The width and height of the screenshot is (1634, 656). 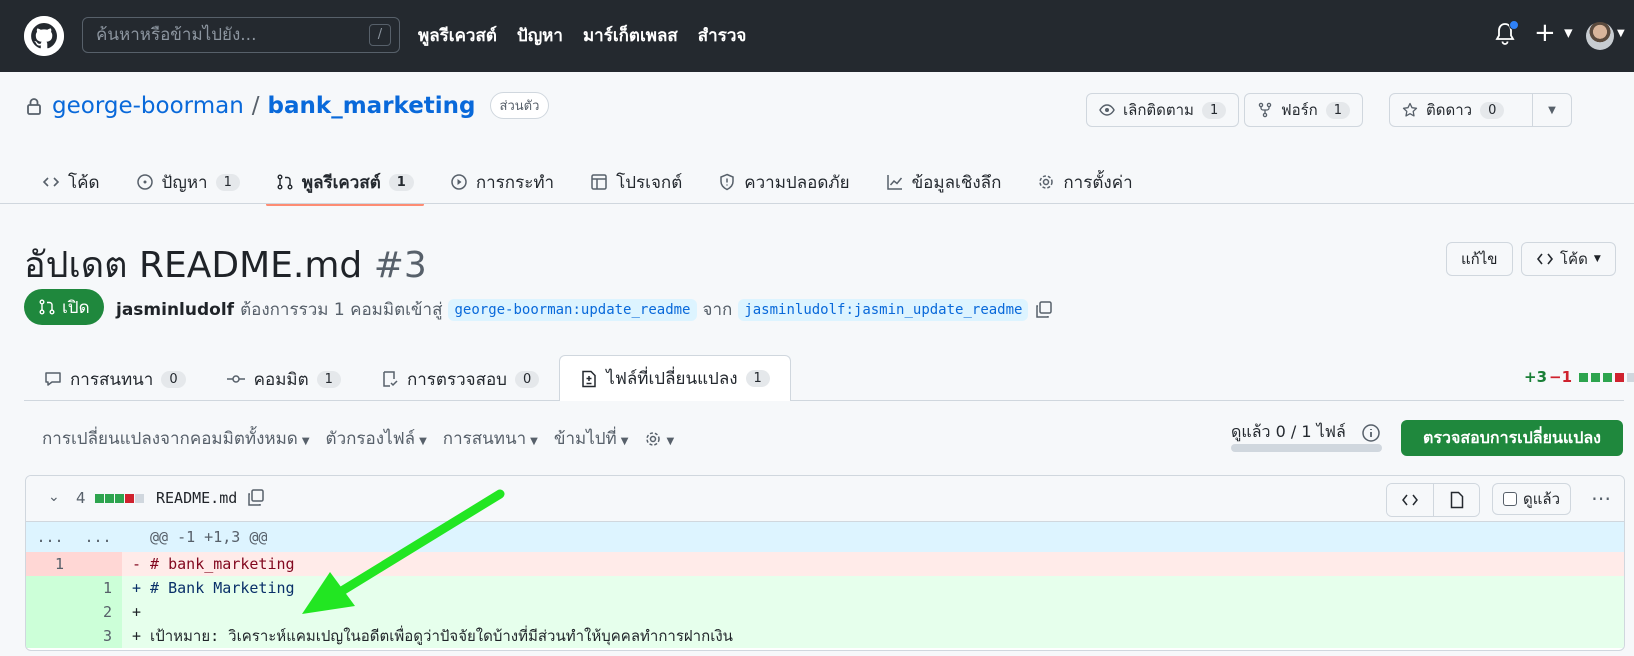 What do you see at coordinates (1512, 438) in the screenshot?
I see `review-changes-button: ตรวจสอบการเปลี่ยนแปลง` at bounding box center [1512, 438].